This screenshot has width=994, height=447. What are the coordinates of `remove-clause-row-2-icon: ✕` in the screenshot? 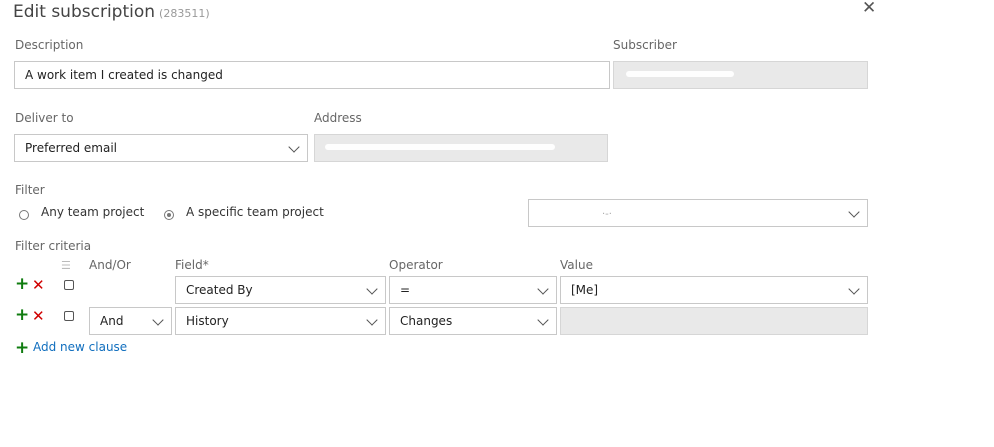 It's located at (38, 316).